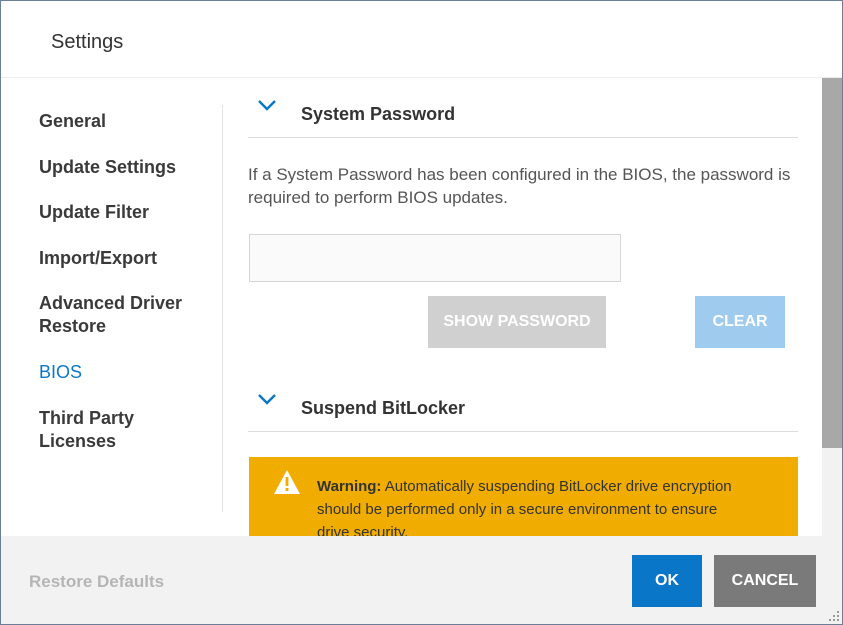 This screenshot has width=843, height=625. I want to click on sidebar-item-update-filter: Update Filter, so click(124, 212).